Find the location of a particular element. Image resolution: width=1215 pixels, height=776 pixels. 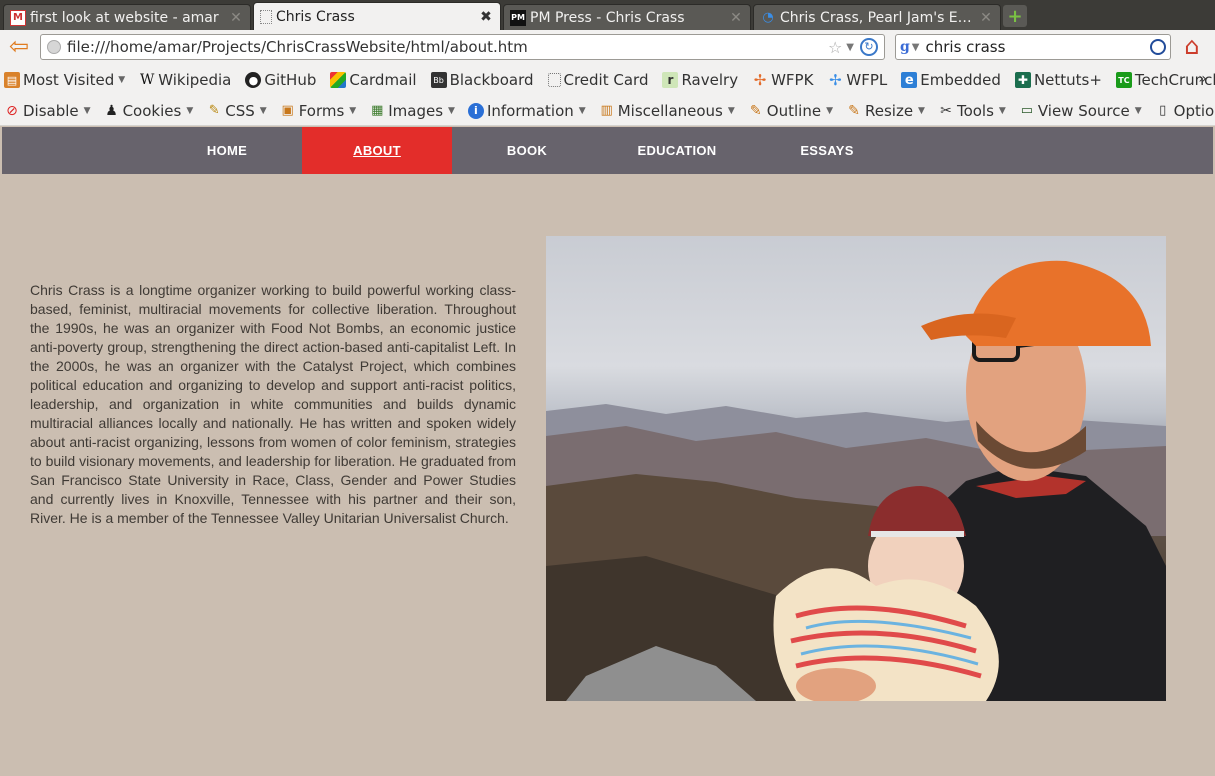

bookmark-blackboard: Bb Blackboard is located at coordinates (482, 80).